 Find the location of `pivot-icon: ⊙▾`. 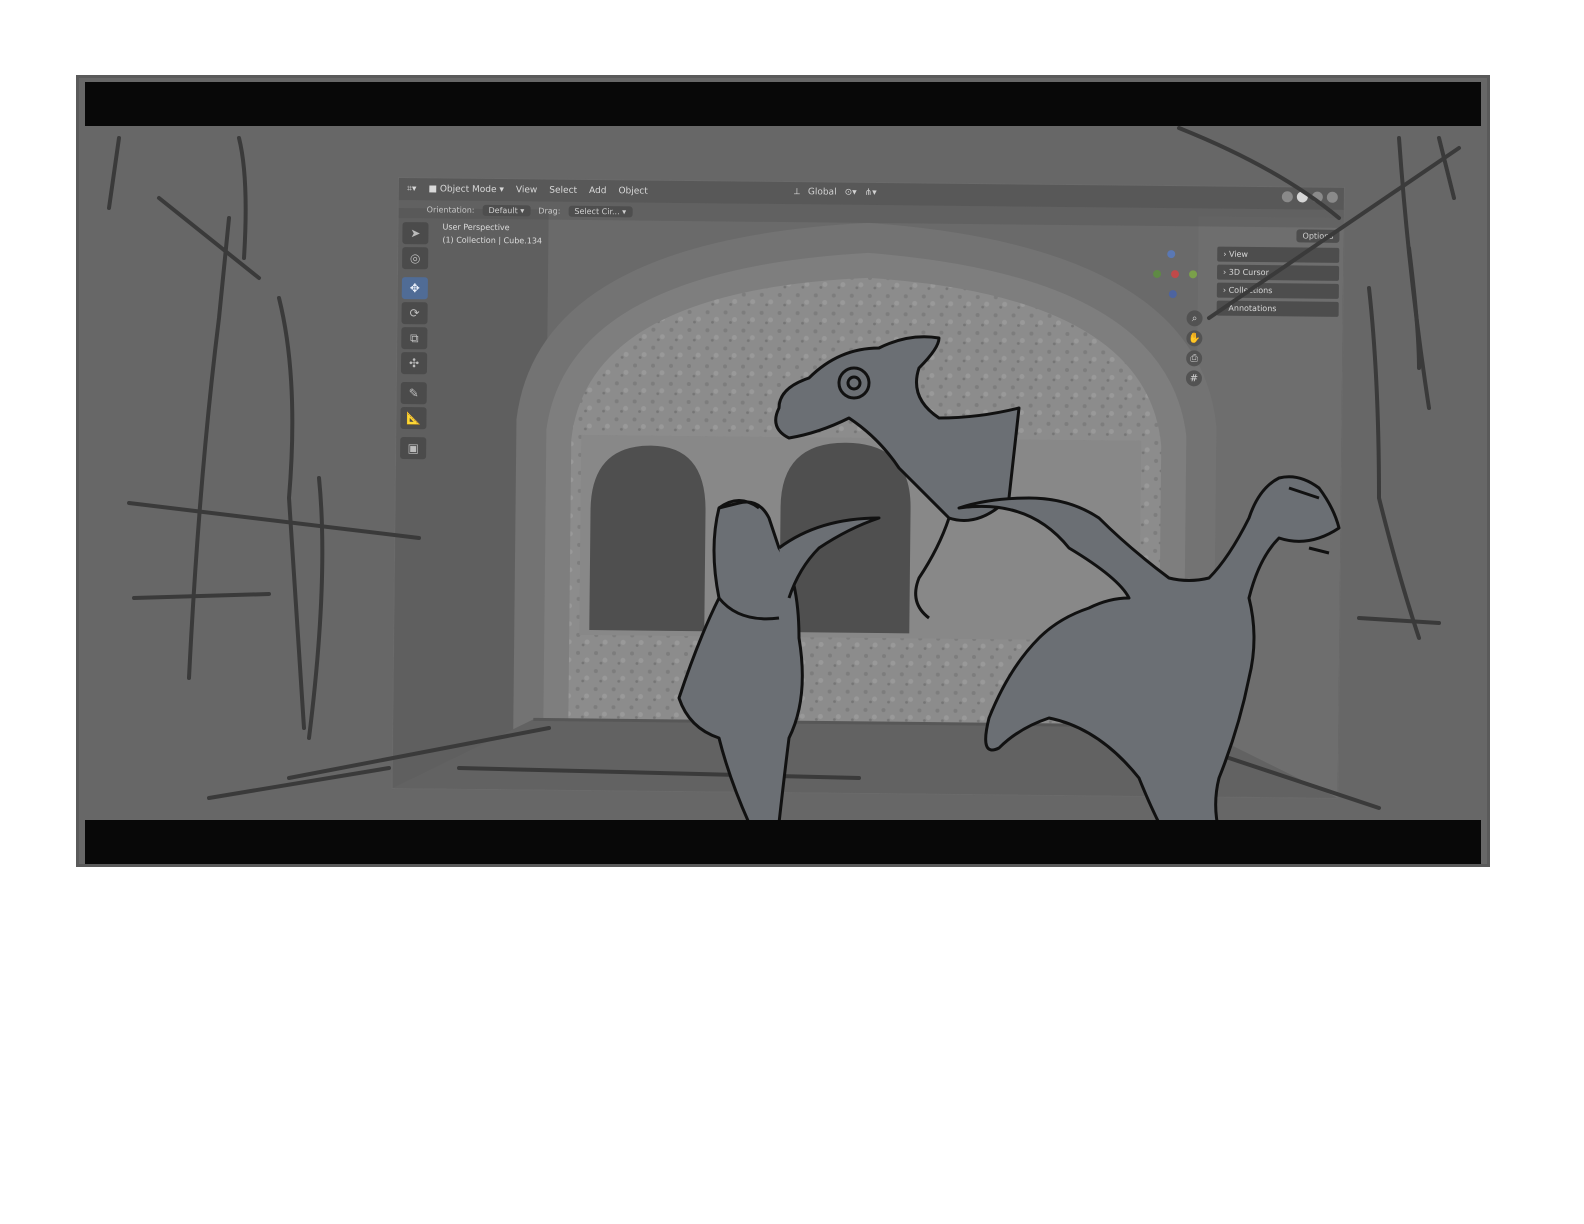

pivot-icon: ⊙▾ is located at coordinates (851, 193).